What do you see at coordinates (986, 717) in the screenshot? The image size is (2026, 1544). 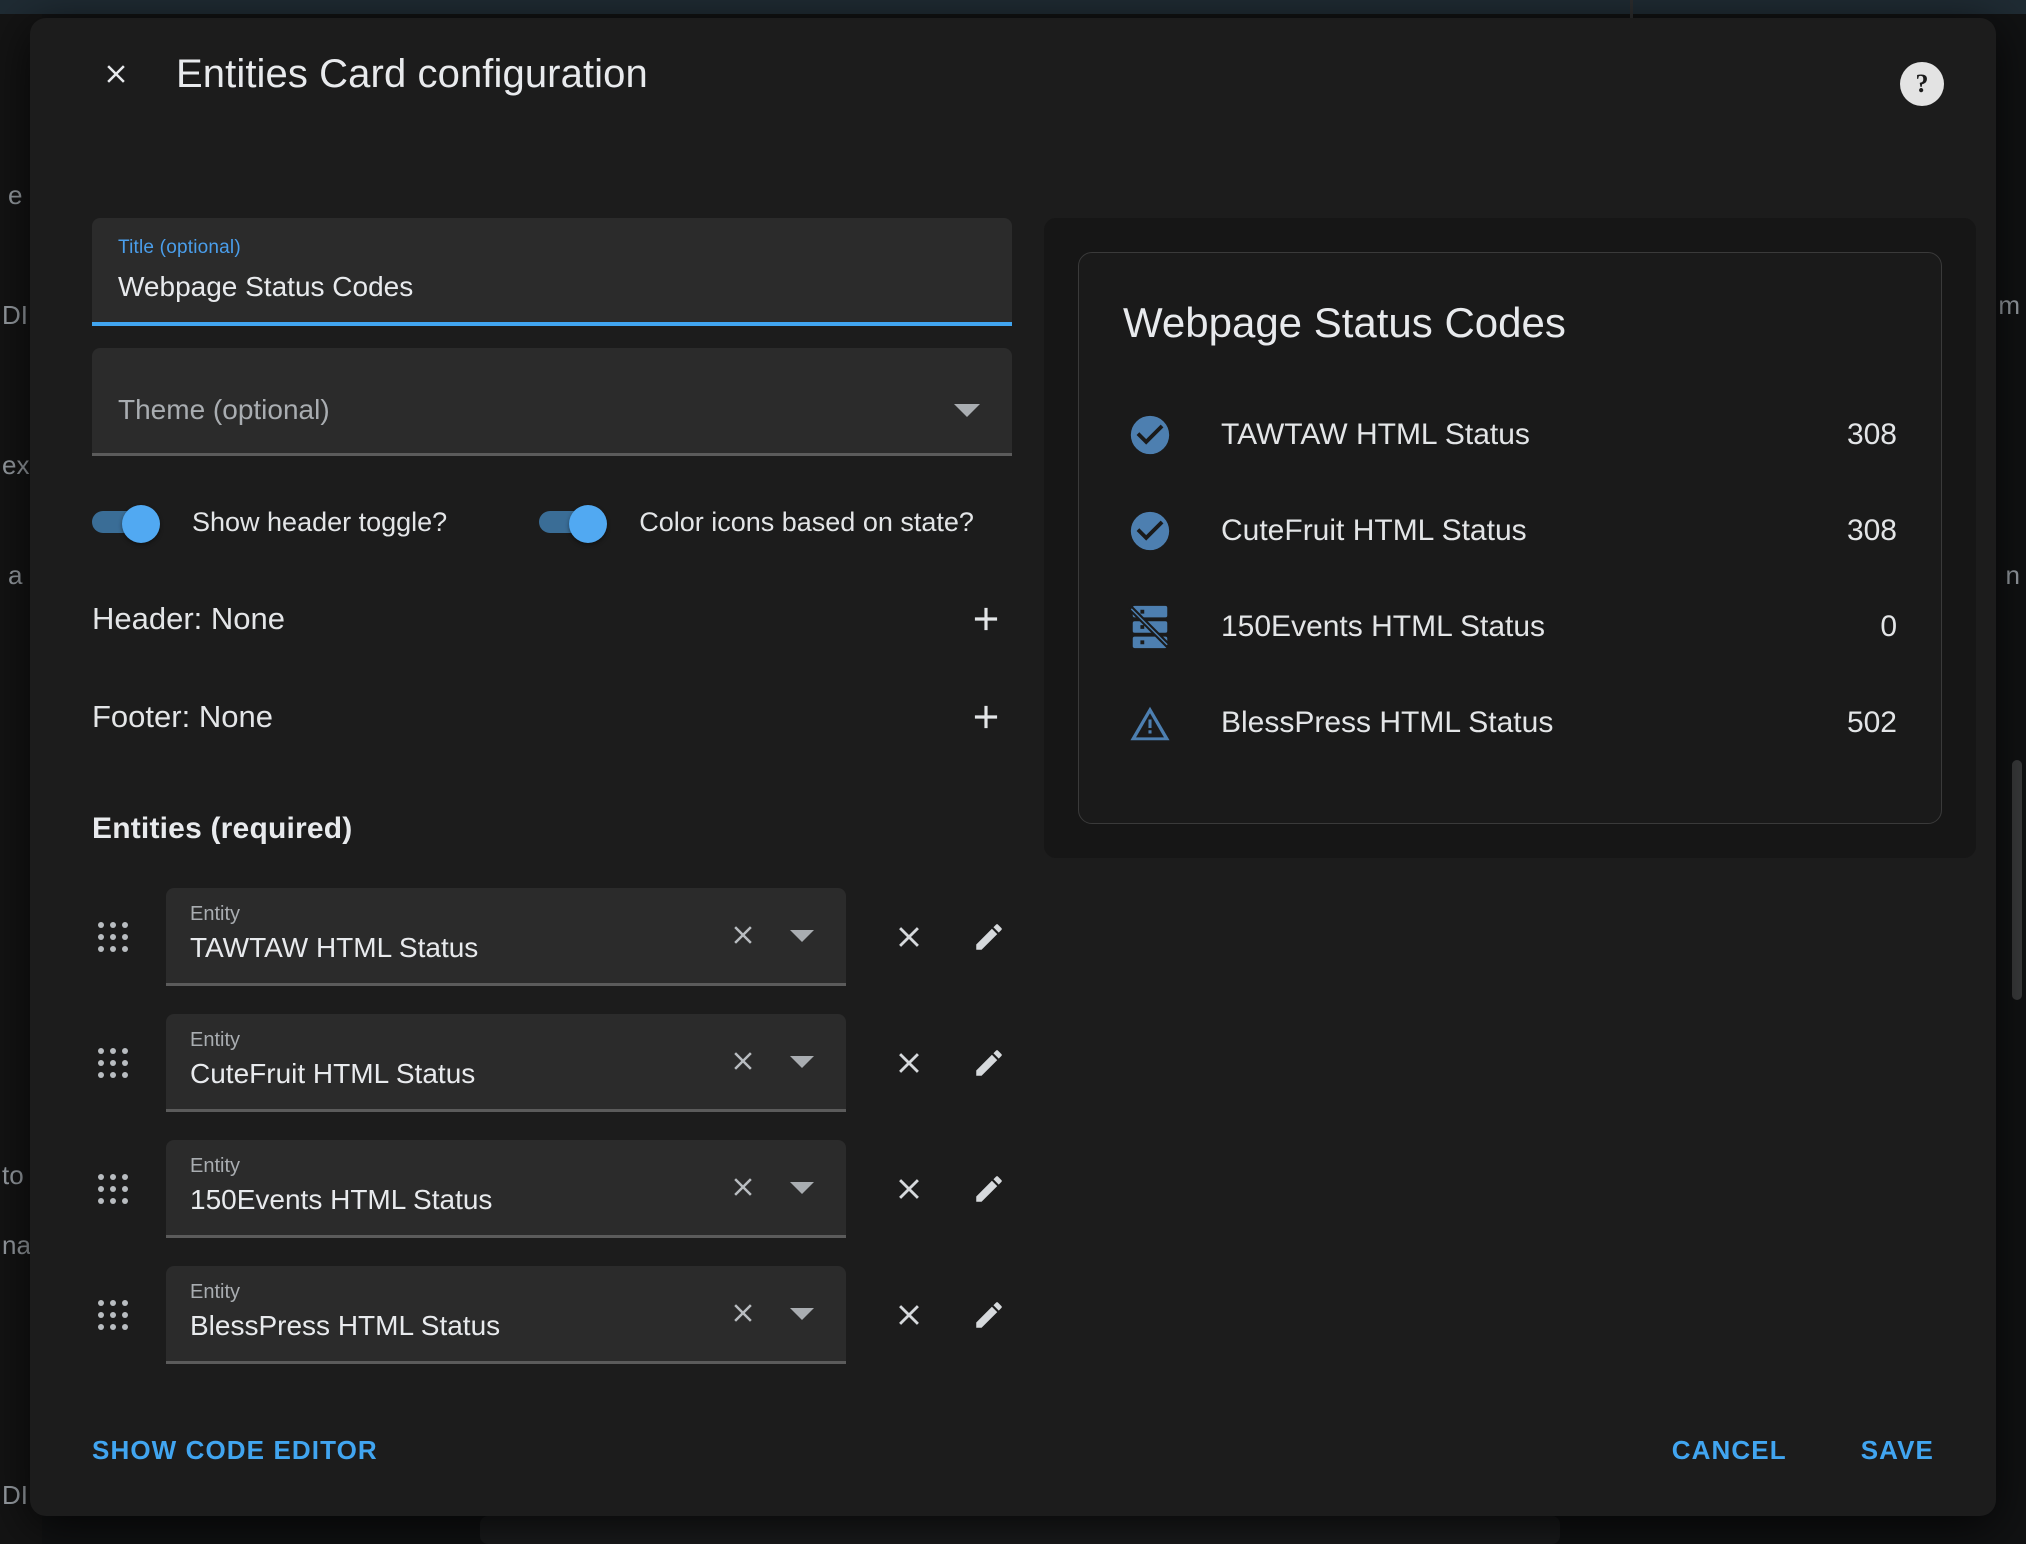 I see `add-footer-button` at bounding box center [986, 717].